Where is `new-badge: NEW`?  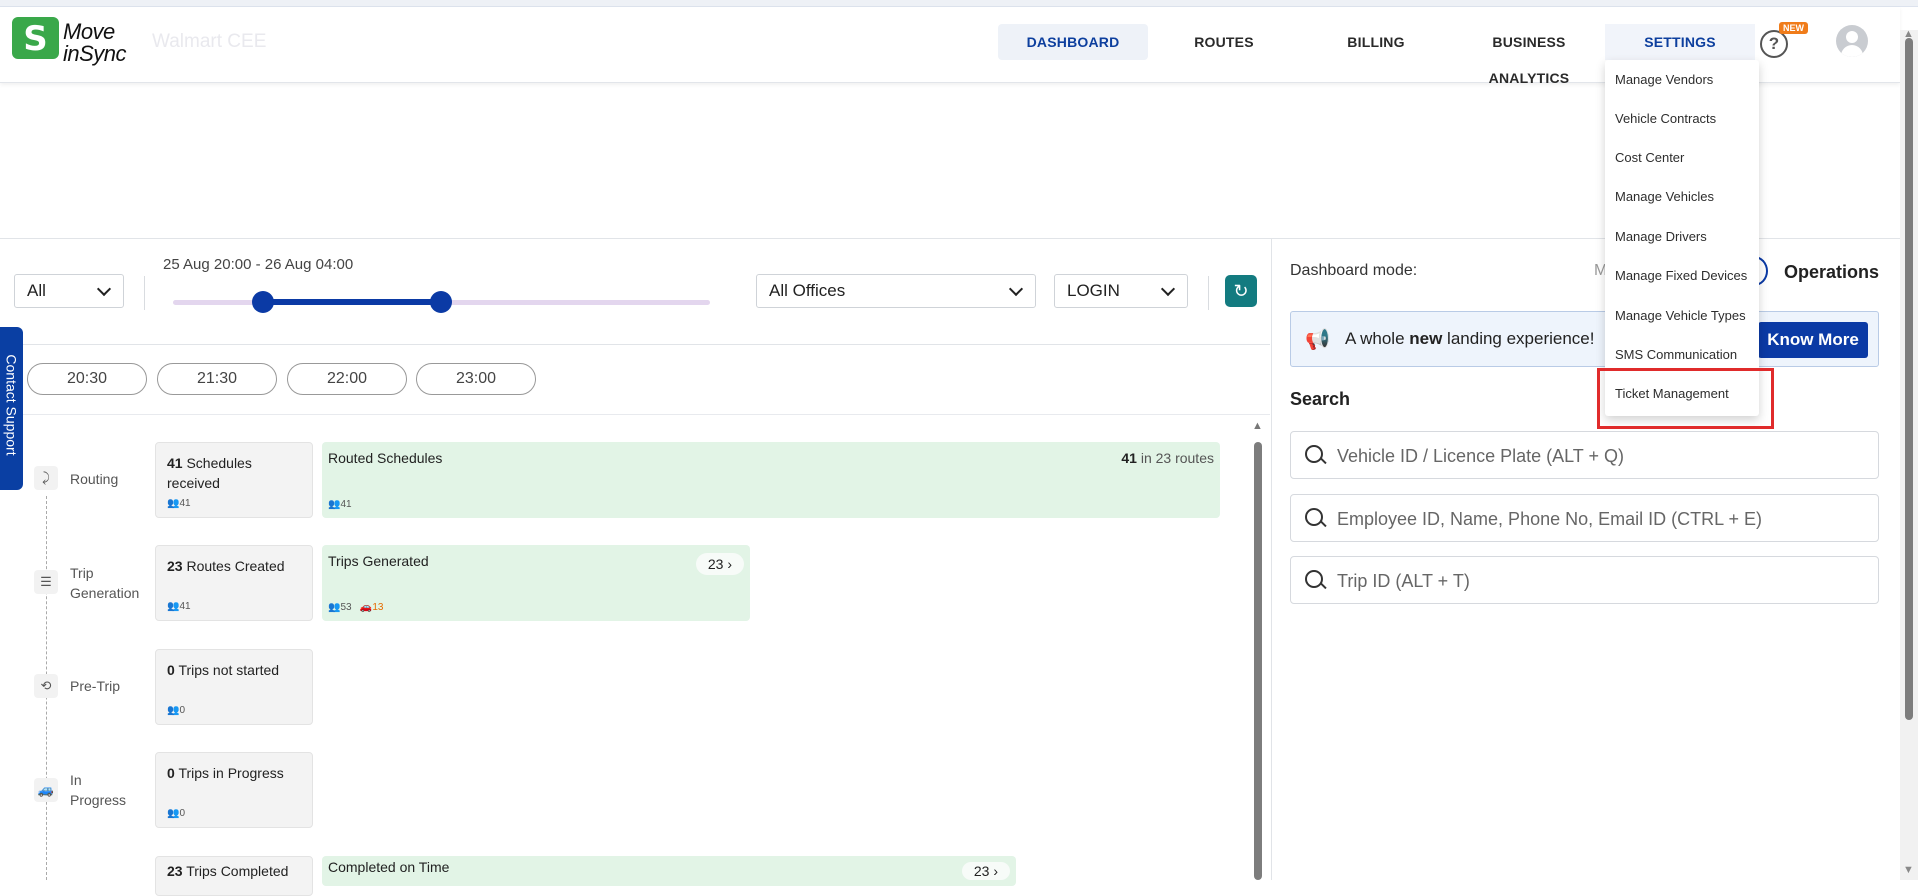
new-badge: NEW is located at coordinates (1793, 28).